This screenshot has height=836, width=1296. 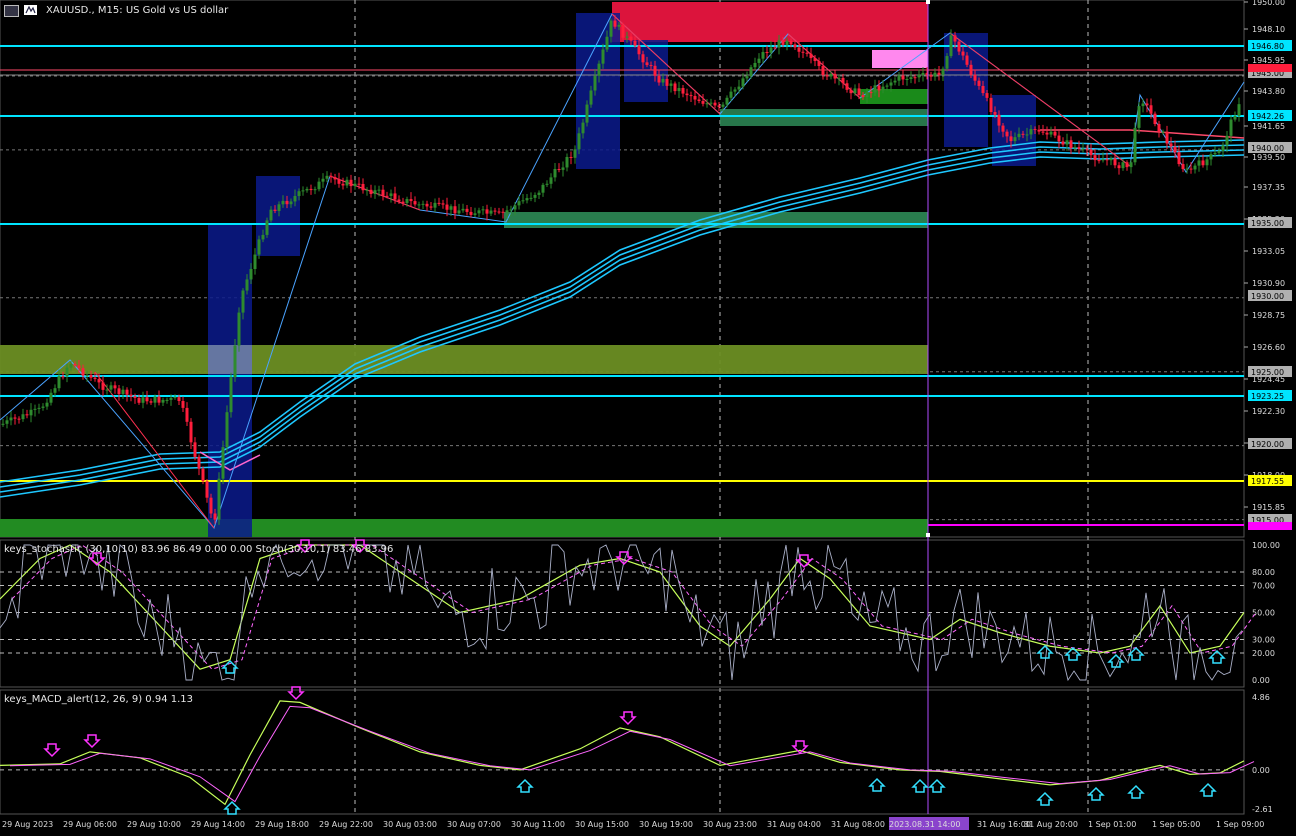 What do you see at coordinates (1268, 187) in the screenshot?
I see `price-axis-label: 1937.35` at bounding box center [1268, 187].